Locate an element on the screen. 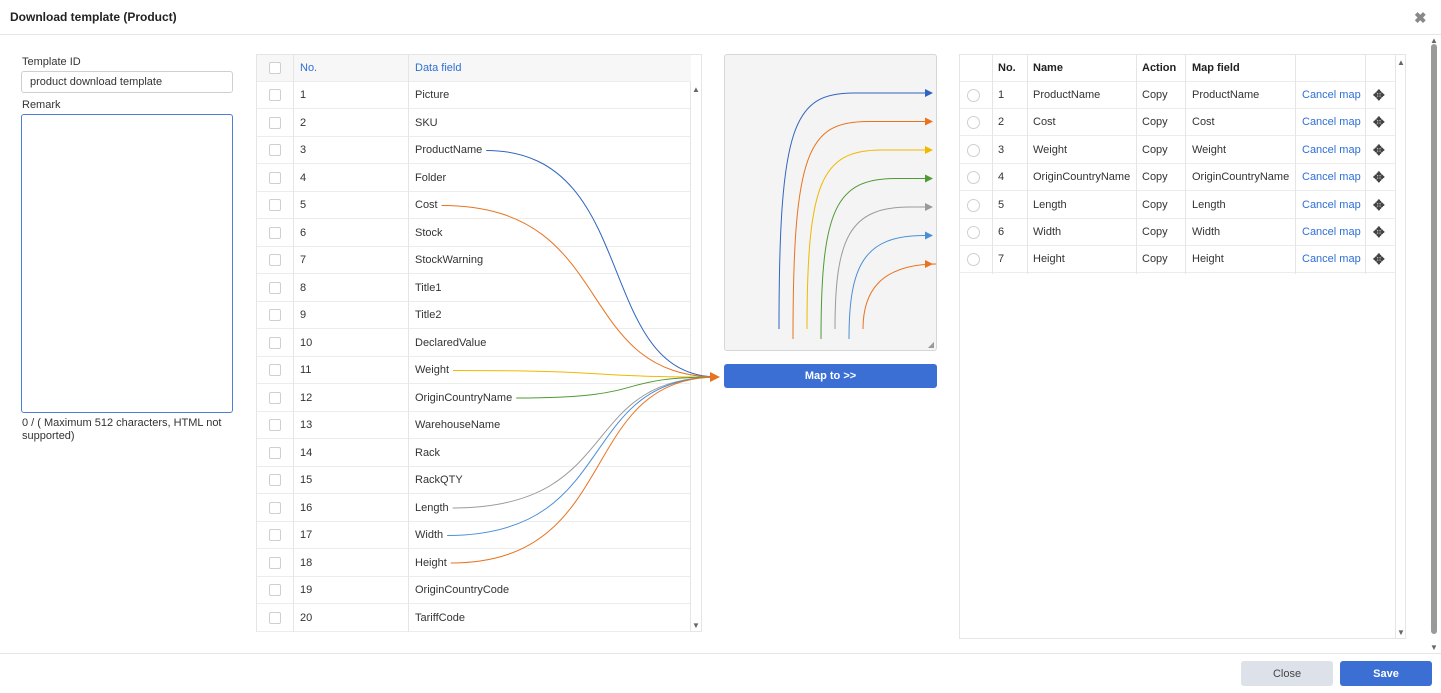 This screenshot has height=693, width=1441. row-number: 5 is located at coordinates (1001, 204).